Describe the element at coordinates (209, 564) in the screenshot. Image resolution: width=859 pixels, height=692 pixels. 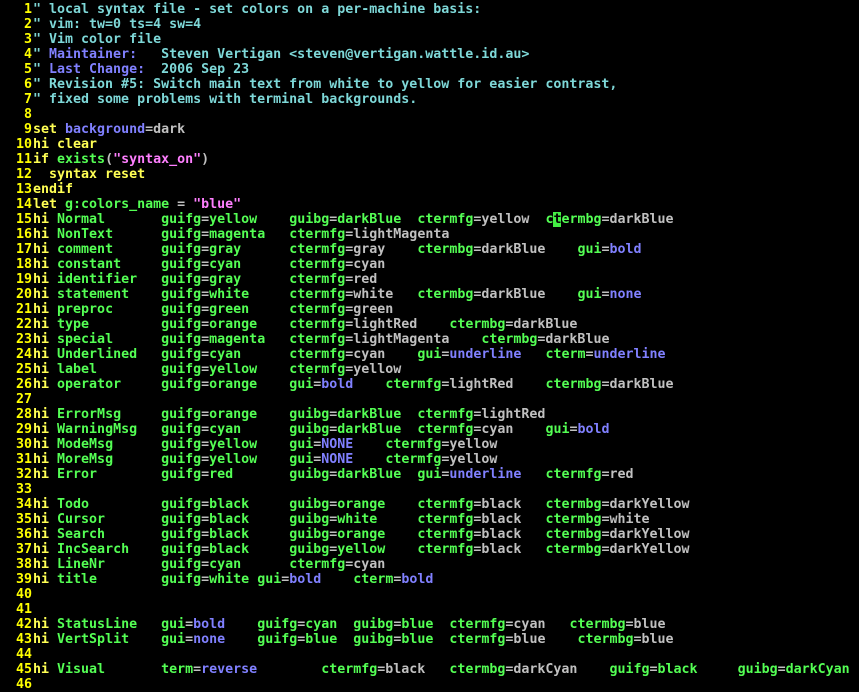
I see `line-text: hi LineNr guifg=cyan ctermfg=cyan` at that location.